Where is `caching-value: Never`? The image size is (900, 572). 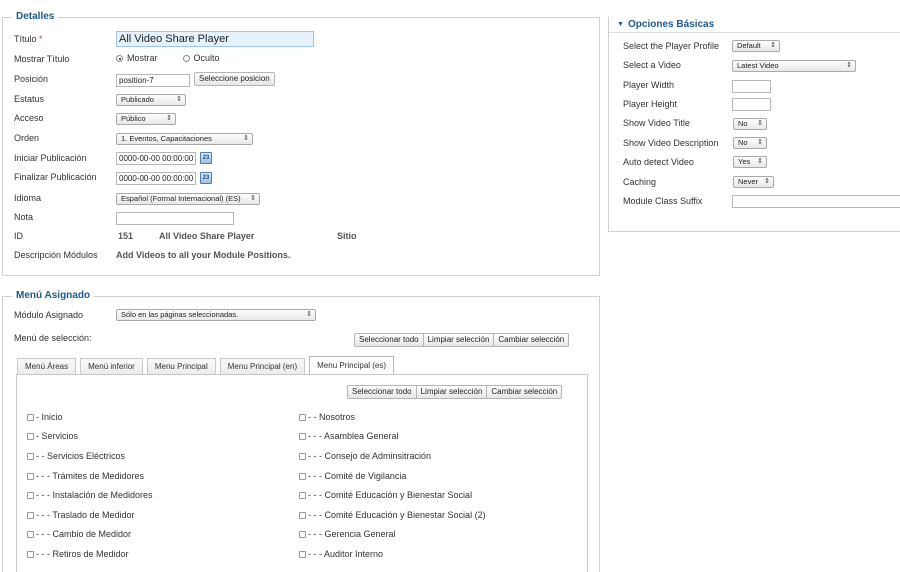 caching-value: Never is located at coordinates (748, 181).